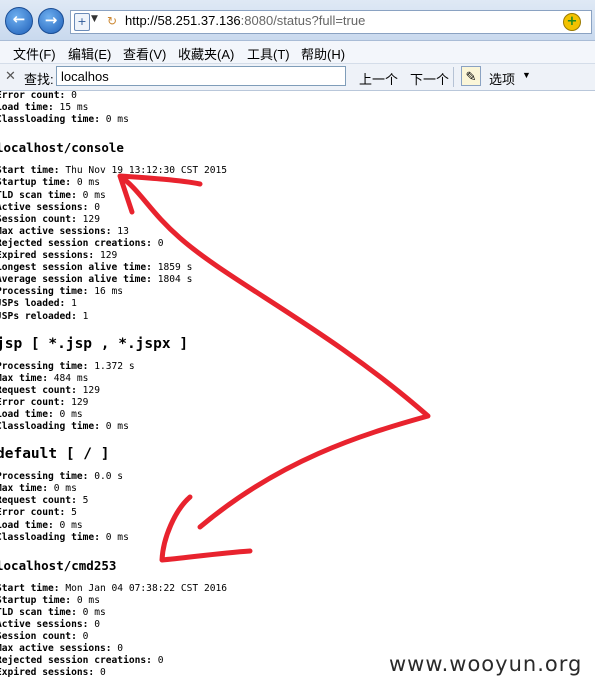  What do you see at coordinates (39, 79) in the screenshot?
I see `find-label: 查找:` at bounding box center [39, 79].